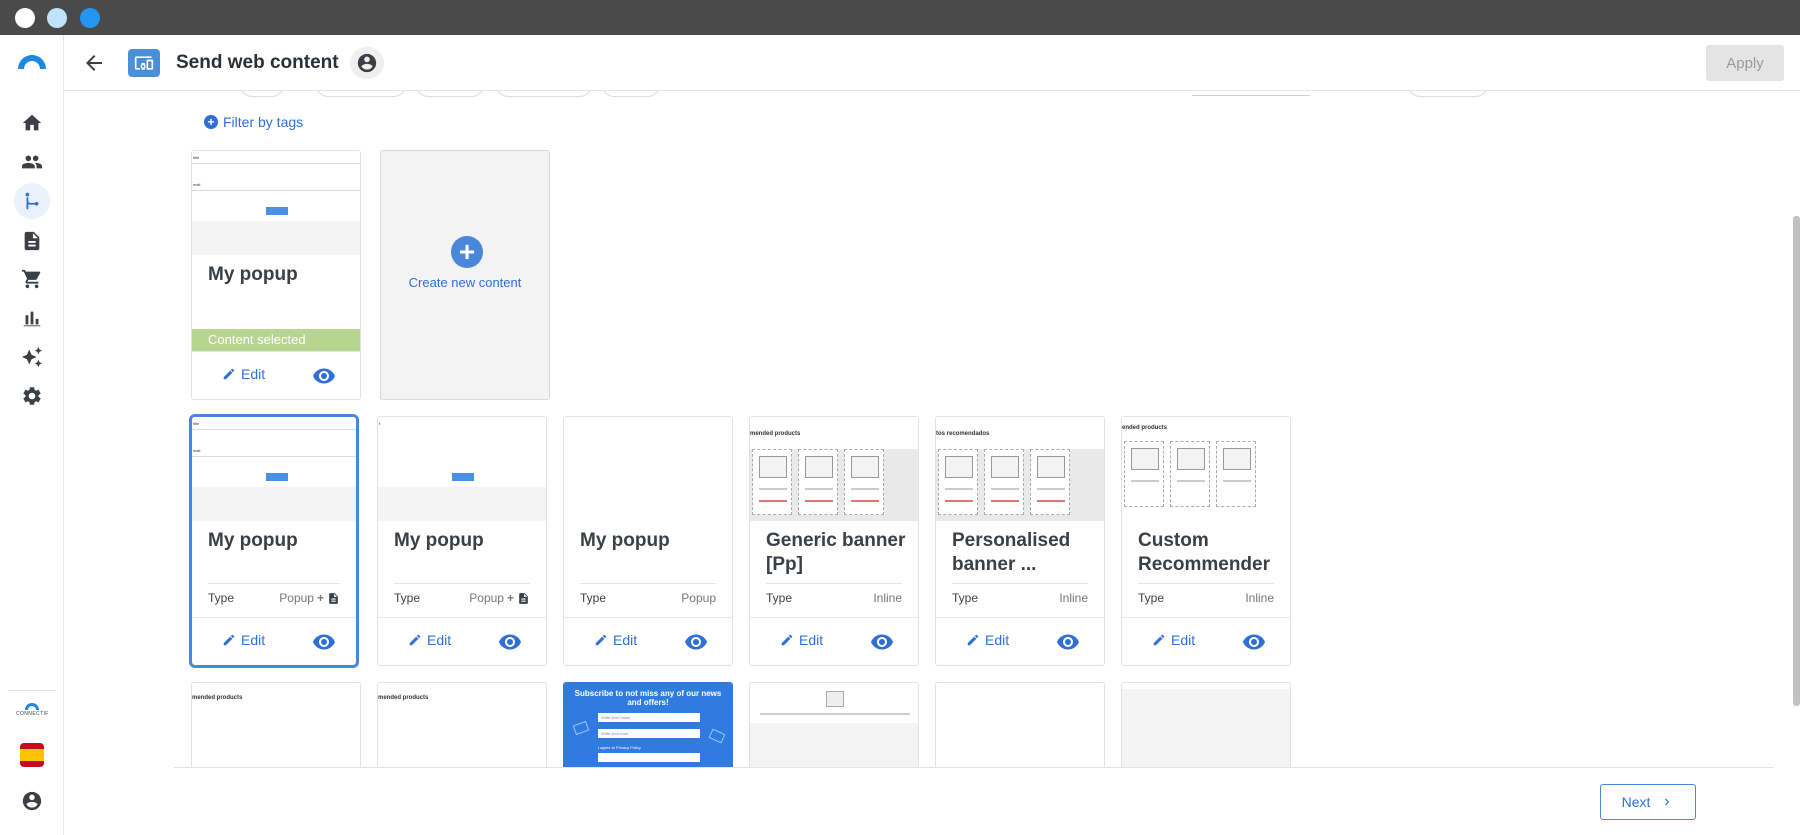 This screenshot has height=835, width=1800. Describe the element at coordinates (462, 541) in the screenshot. I see `content-card: t My popup Type Popup + Edit` at that location.